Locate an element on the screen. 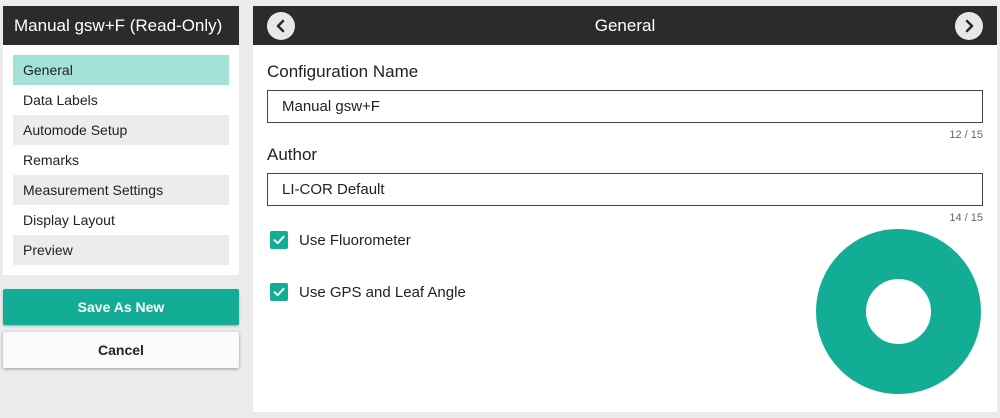 This screenshot has height=418, width=1000. sidebar-item-display-layout: Display Layout is located at coordinates (121, 220).